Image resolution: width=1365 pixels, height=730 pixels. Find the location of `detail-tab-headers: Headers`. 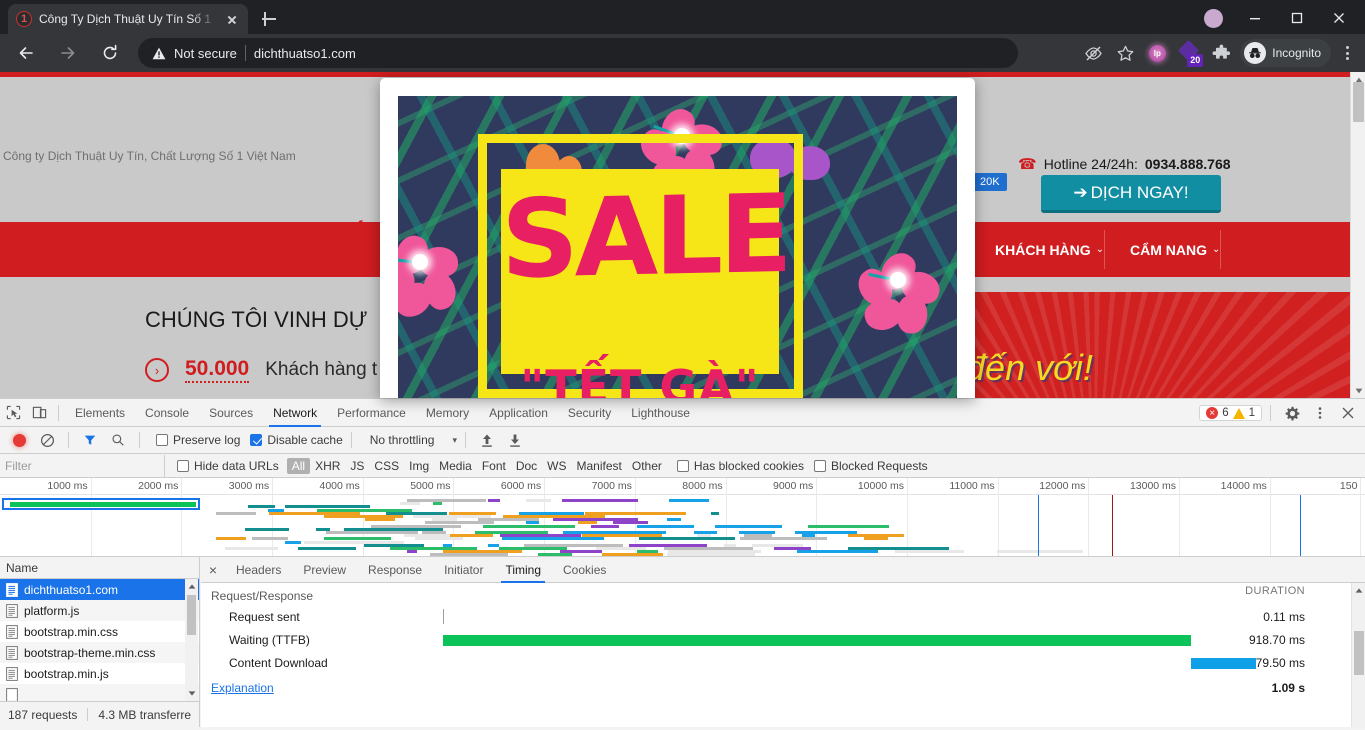

detail-tab-headers: Headers is located at coordinates (258, 570).